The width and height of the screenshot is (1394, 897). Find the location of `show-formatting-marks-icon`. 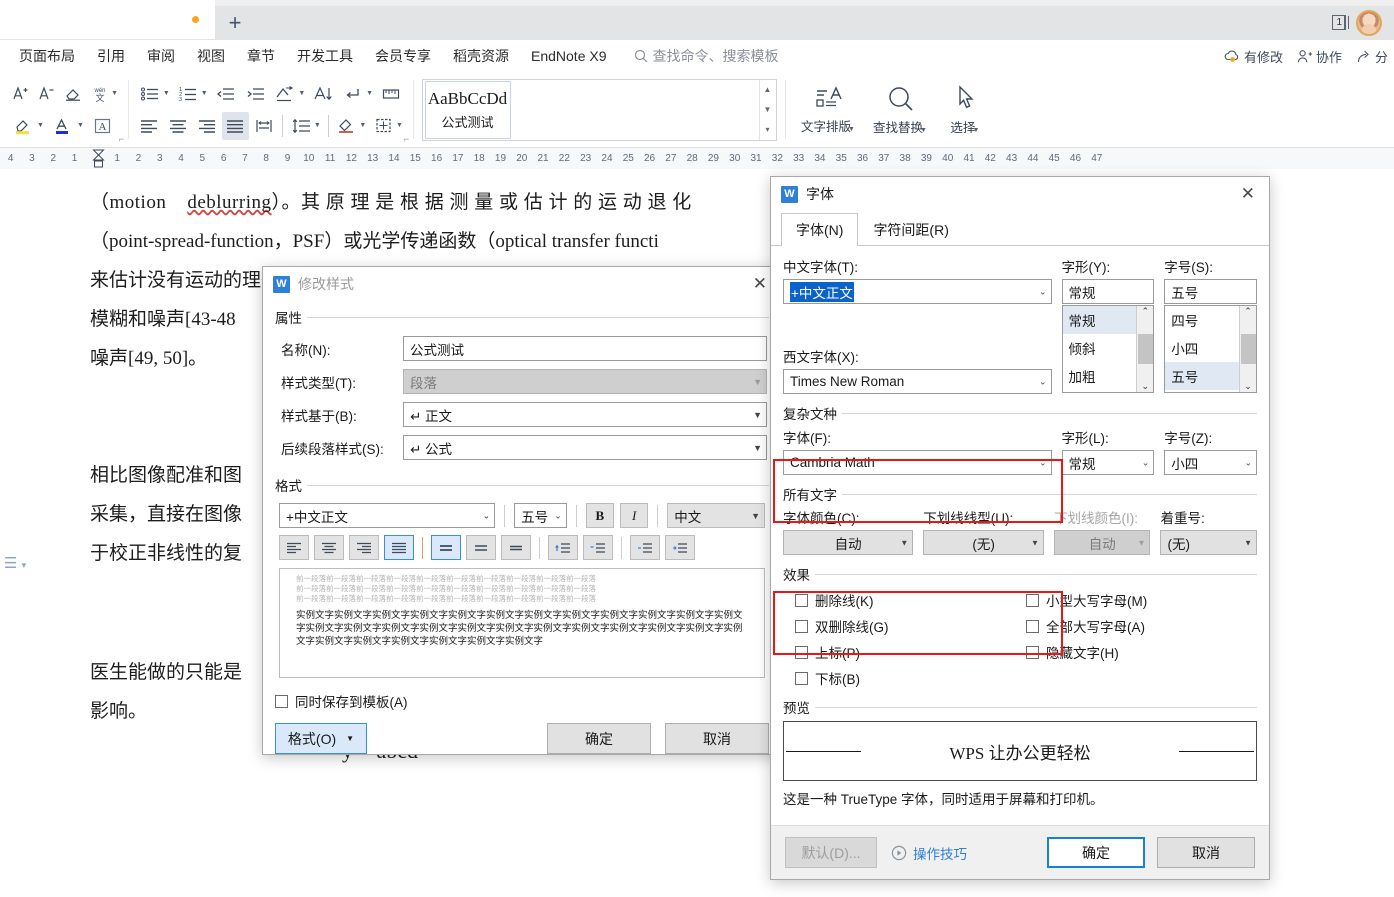

show-formatting-marks-icon is located at coordinates (353, 94).